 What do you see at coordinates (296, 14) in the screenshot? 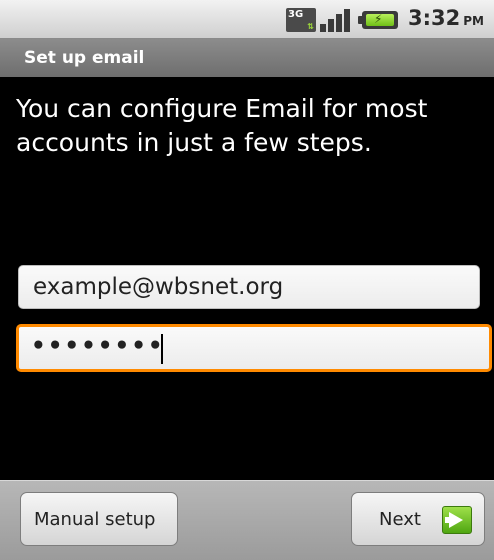
I see `network-type-label: 3G` at bounding box center [296, 14].